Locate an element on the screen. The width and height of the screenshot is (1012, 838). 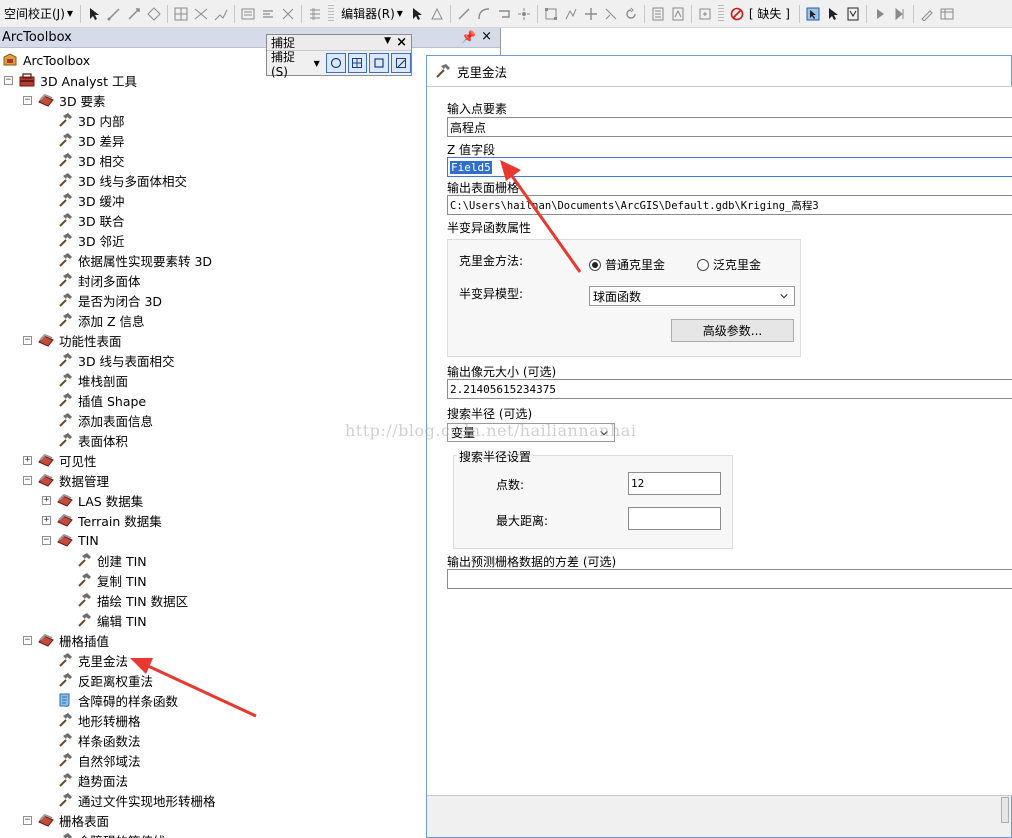
tree-toolset-terrain: + Terrain 数据集 is located at coordinates (102, 520).